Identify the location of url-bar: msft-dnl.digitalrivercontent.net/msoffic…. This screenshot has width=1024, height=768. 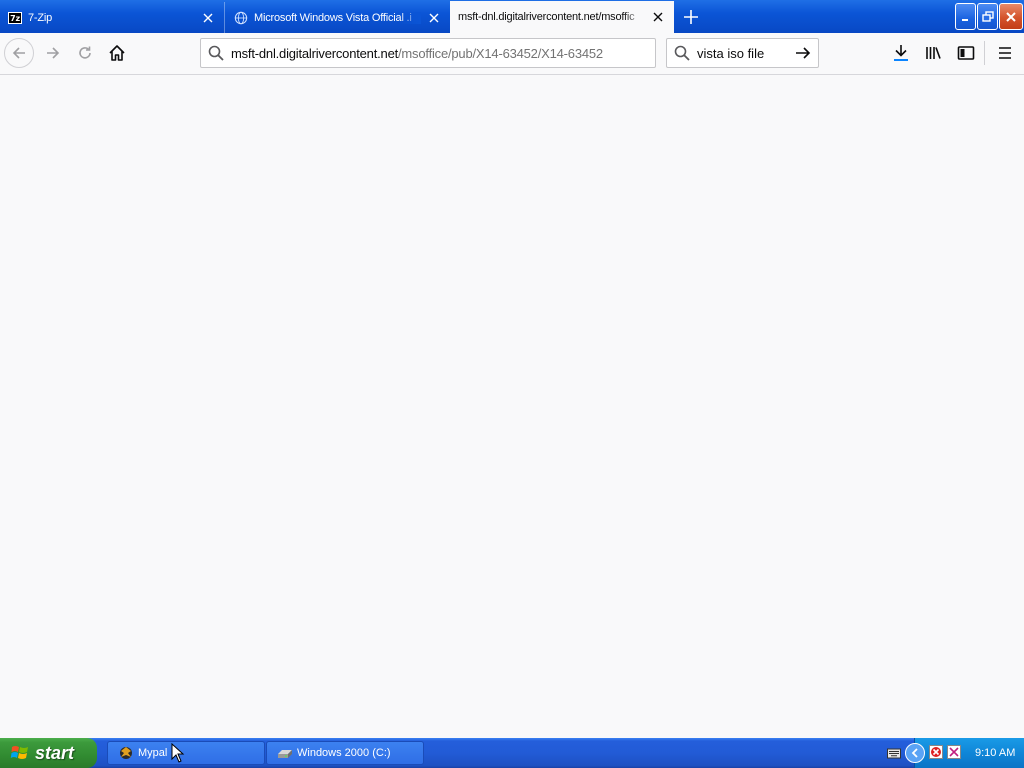
(428, 53).